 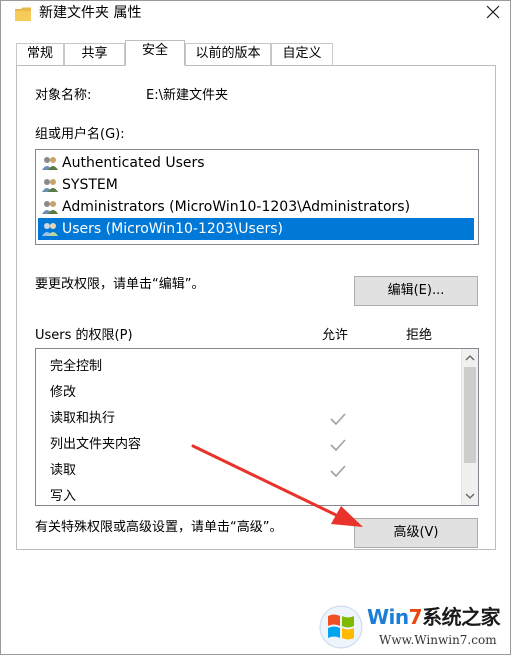 What do you see at coordinates (438, 640) in the screenshot?
I see `watermark-url: Www.Winwin7.com` at bounding box center [438, 640].